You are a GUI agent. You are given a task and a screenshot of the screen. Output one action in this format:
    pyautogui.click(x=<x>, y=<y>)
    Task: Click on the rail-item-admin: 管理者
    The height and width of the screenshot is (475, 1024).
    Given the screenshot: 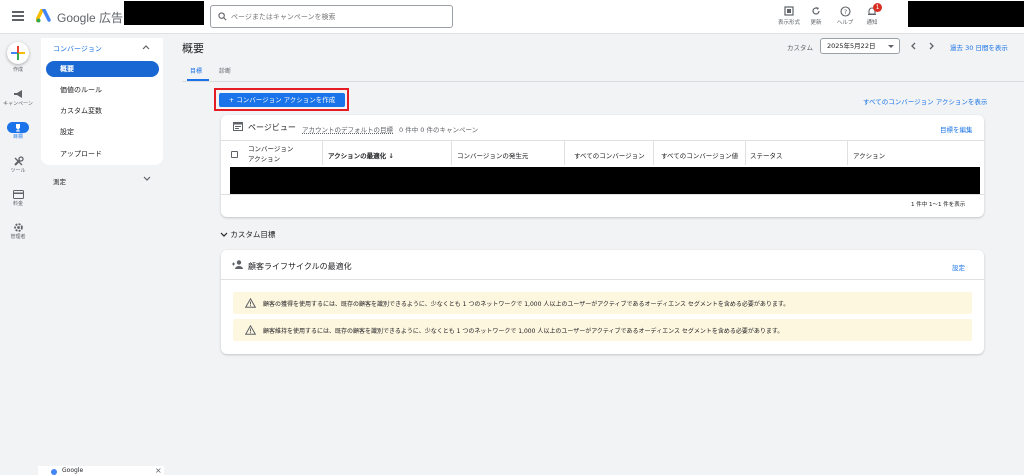 What is the action you would take?
    pyautogui.click(x=18, y=230)
    